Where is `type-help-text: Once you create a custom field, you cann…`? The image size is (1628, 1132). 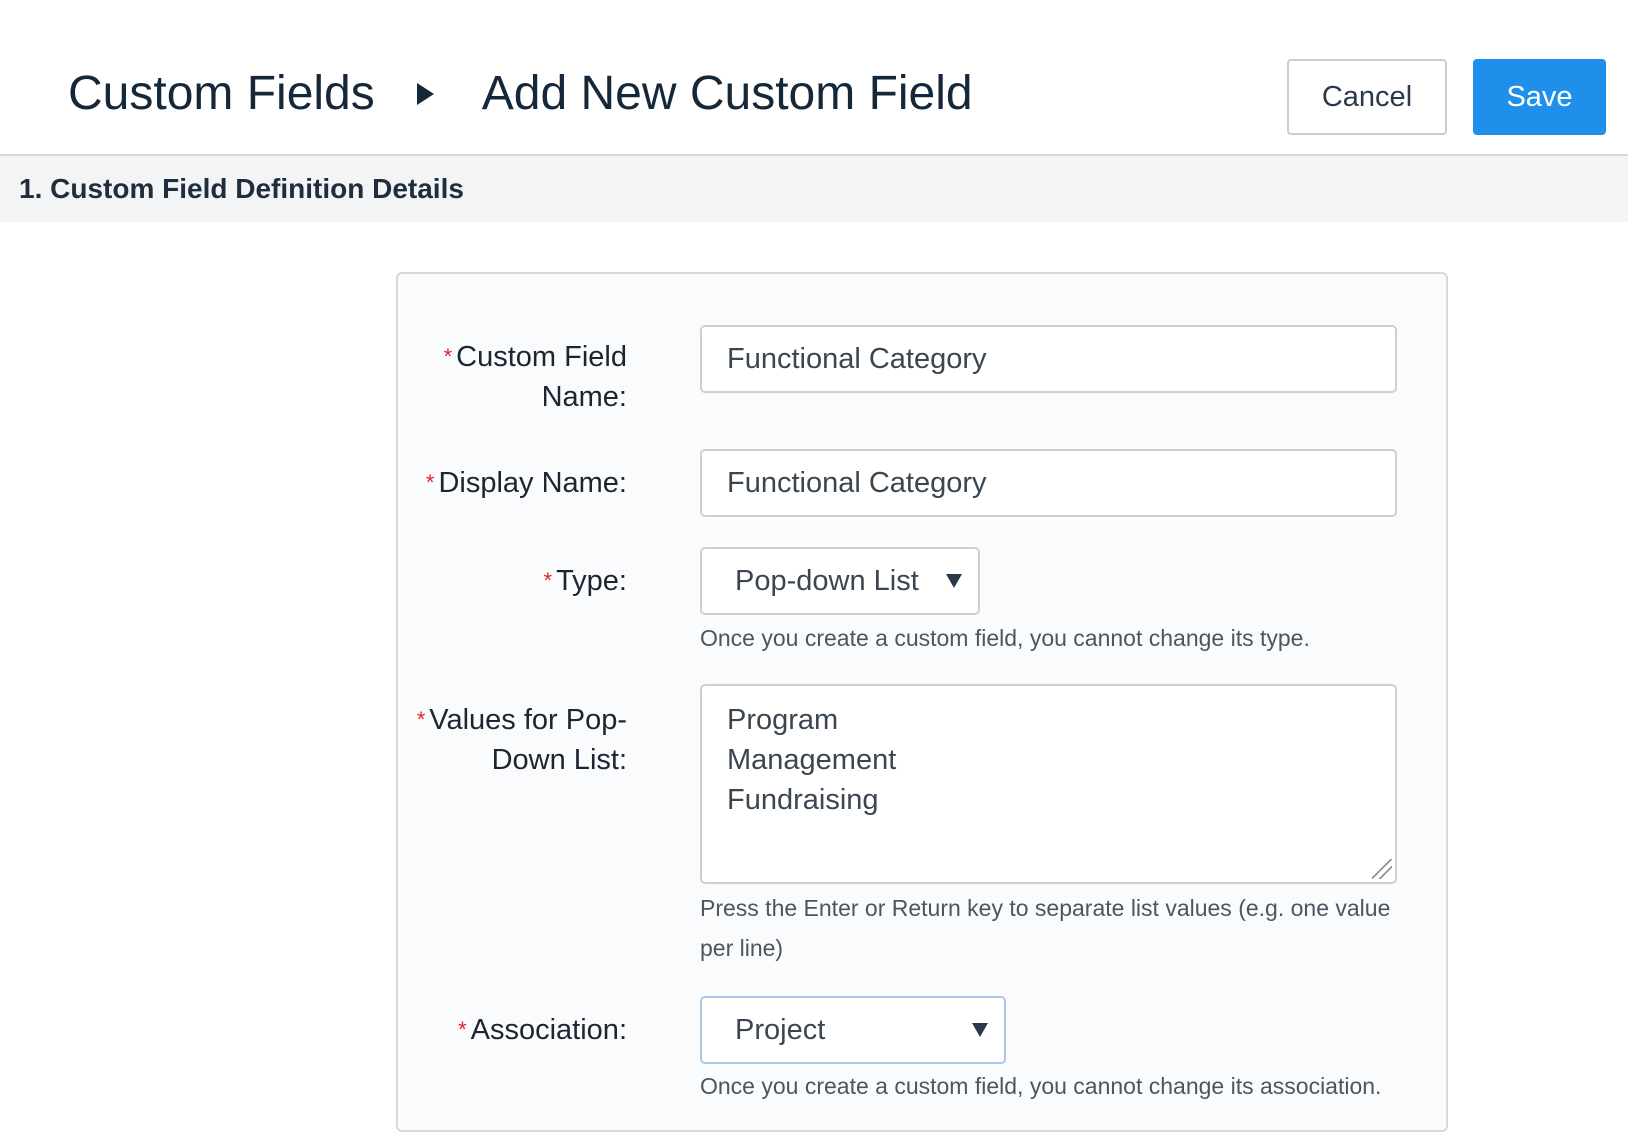 type-help-text: Once you create a custom field, you cann… is located at coordinates (1005, 638).